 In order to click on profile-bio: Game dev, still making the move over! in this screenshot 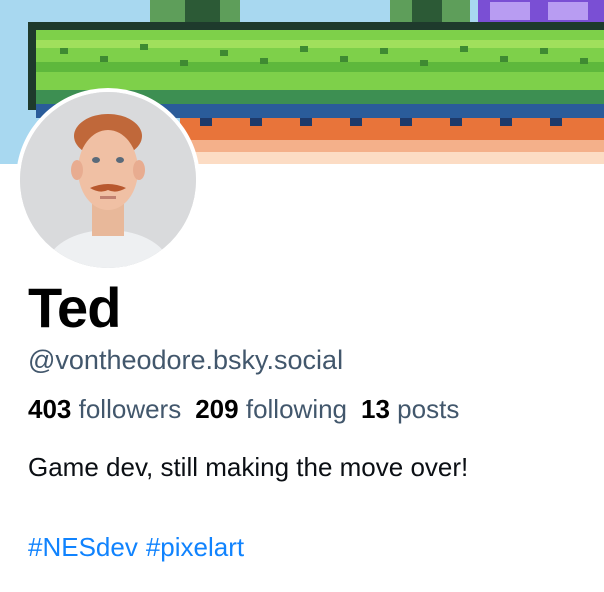, I will do `click(248, 467)`.